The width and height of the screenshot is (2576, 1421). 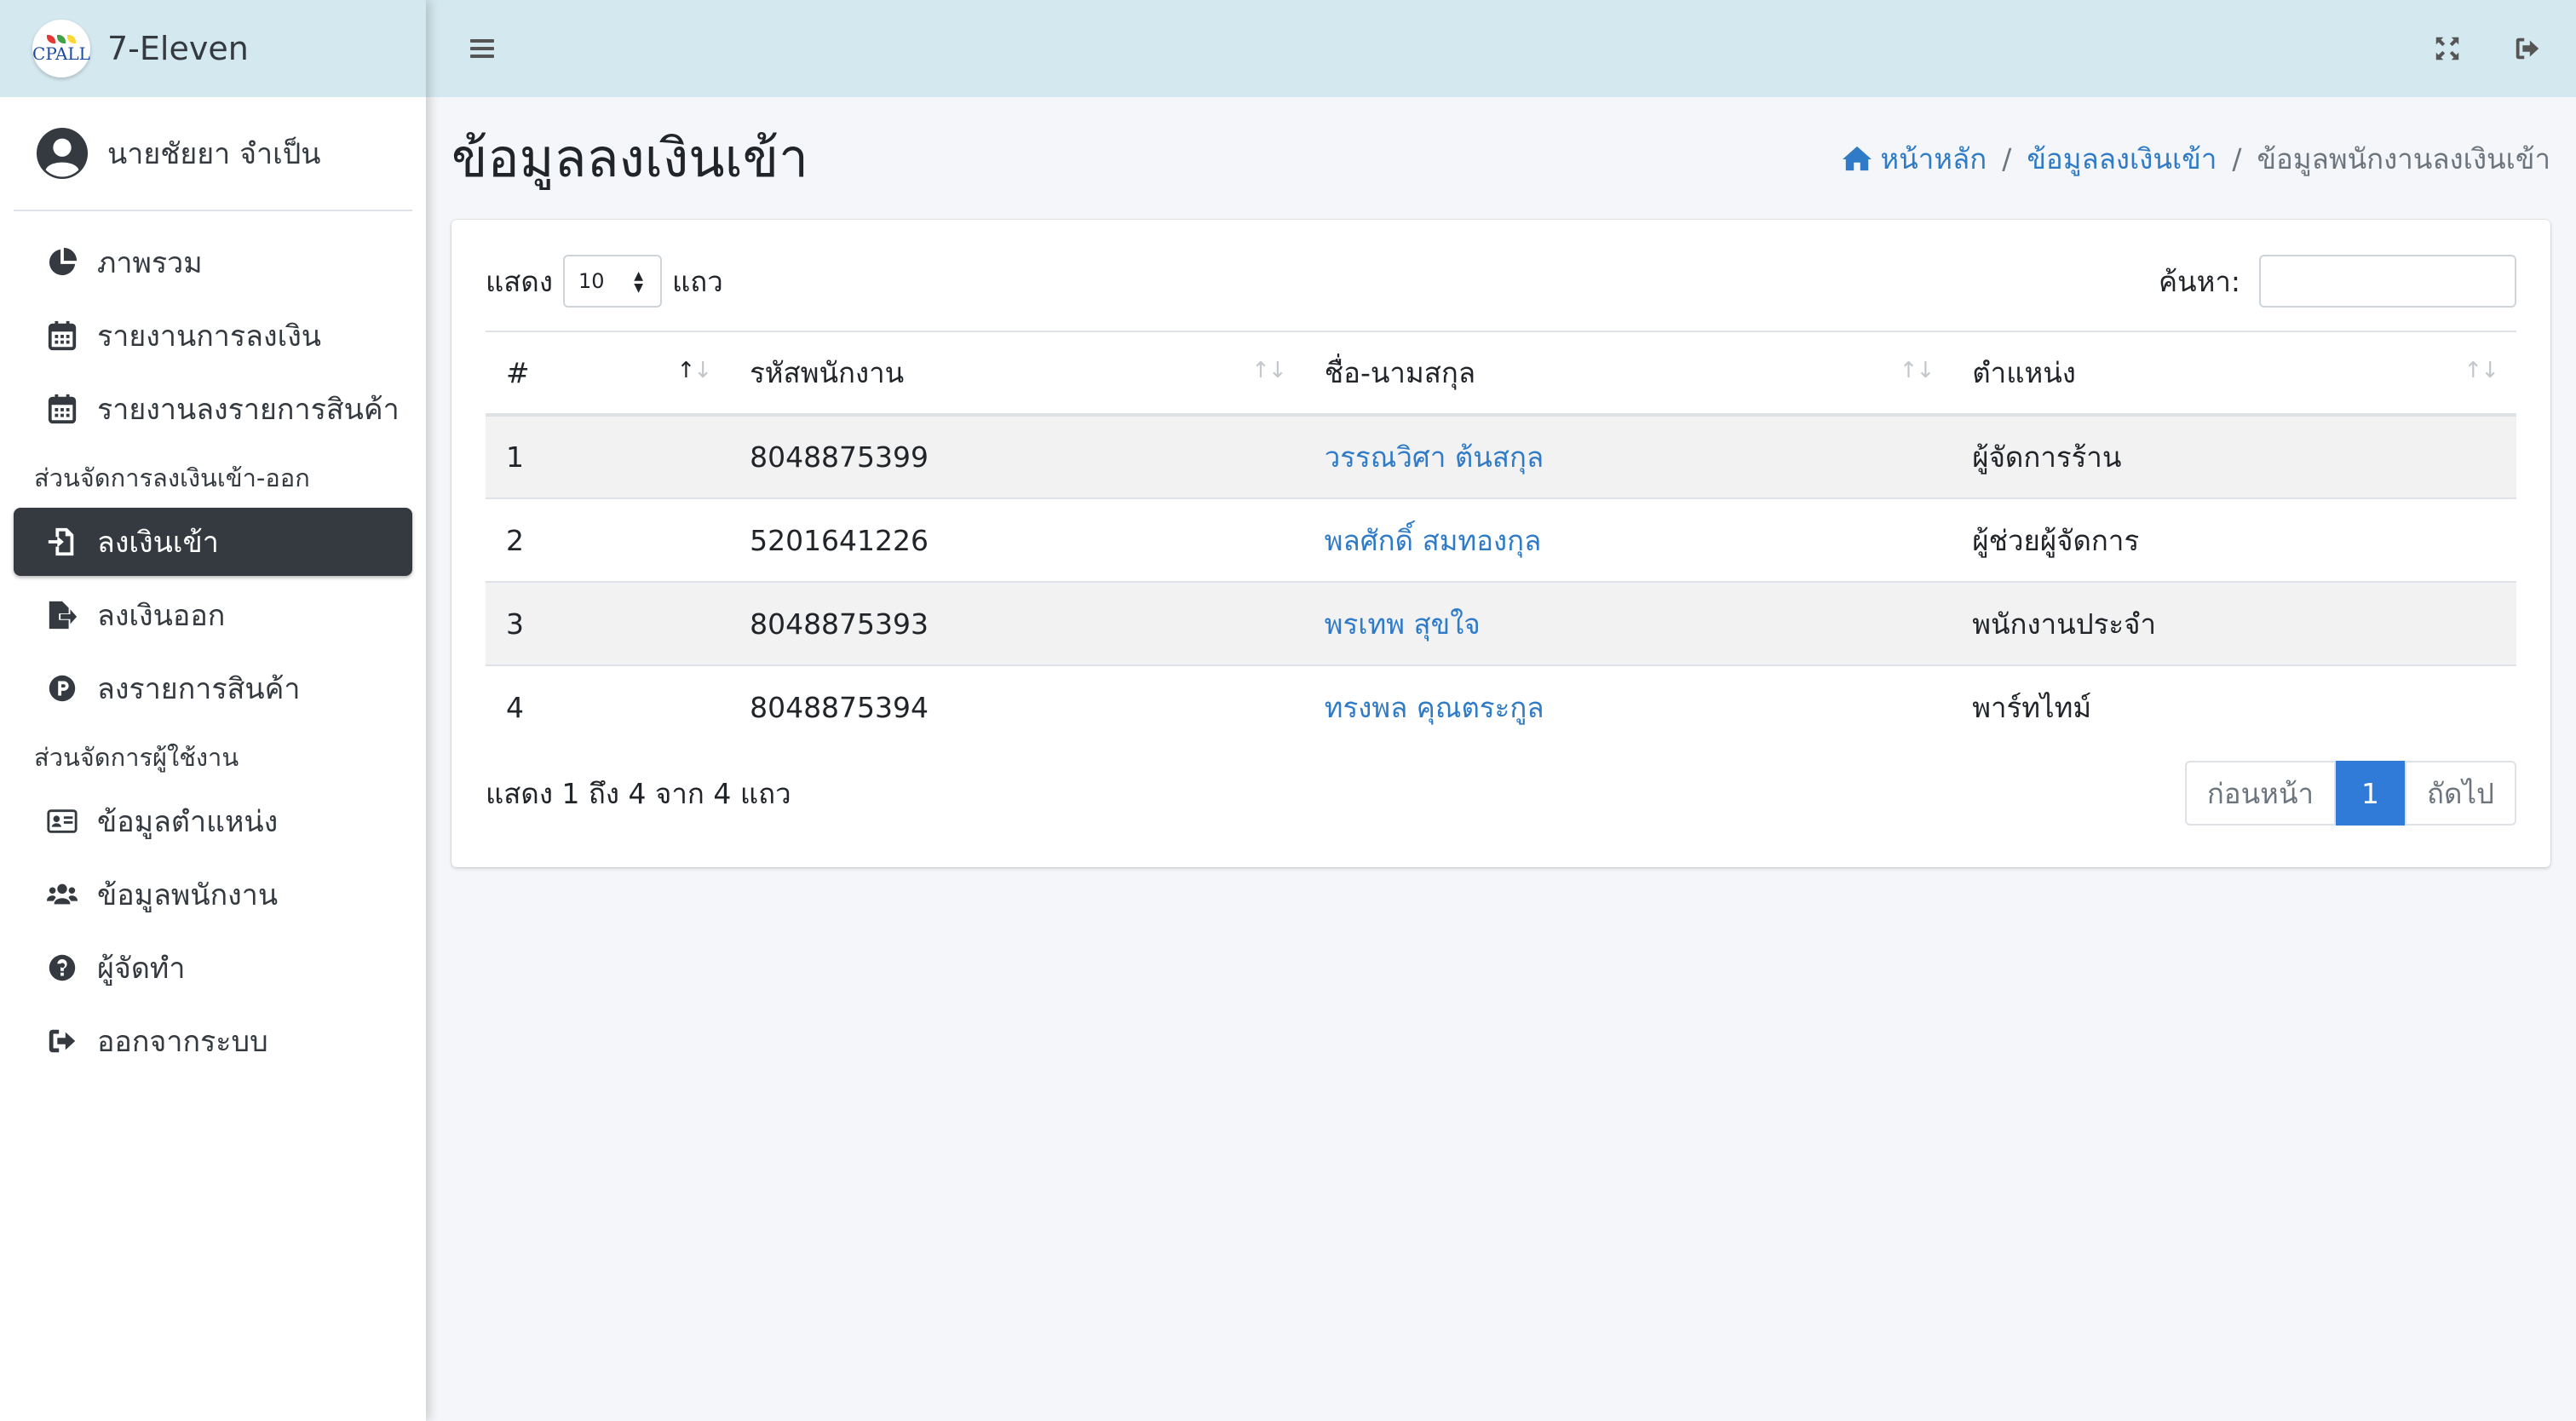 What do you see at coordinates (592, 281) in the screenshot?
I see `page-length-value: 10` at bounding box center [592, 281].